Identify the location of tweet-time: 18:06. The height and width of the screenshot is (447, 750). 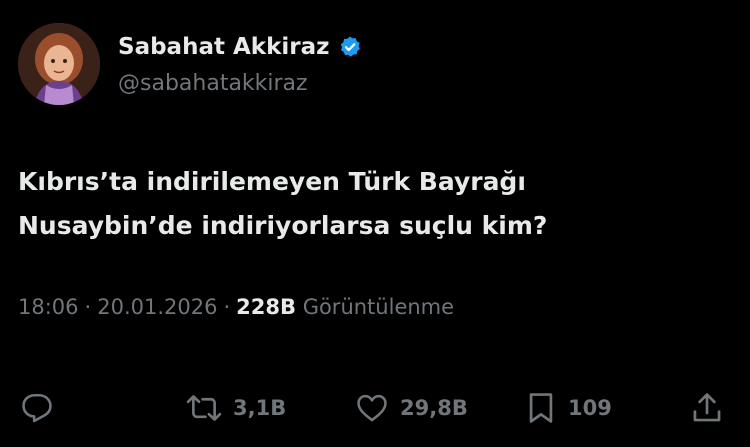
(48, 307).